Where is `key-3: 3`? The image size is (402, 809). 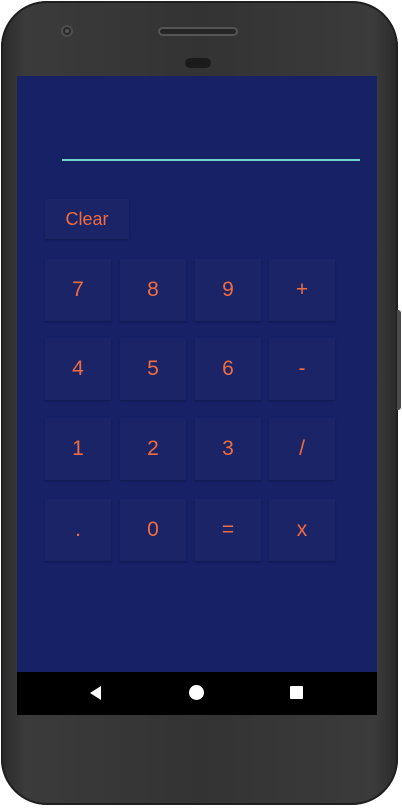 key-3: 3 is located at coordinates (228, 449).